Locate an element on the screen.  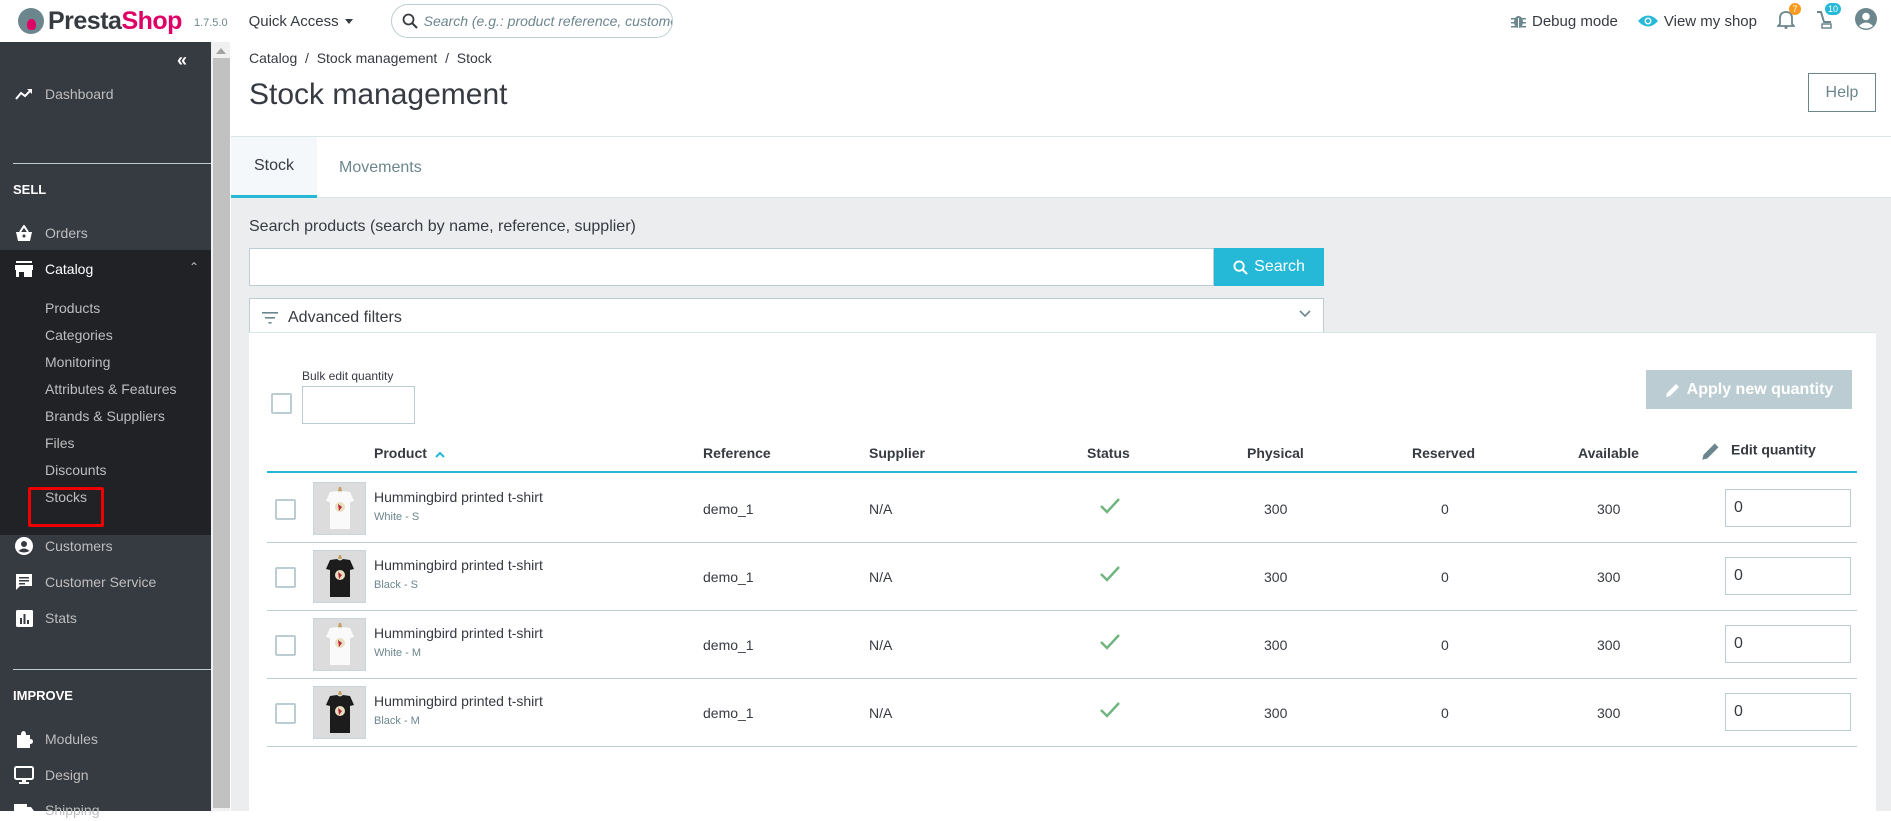
product-combination: Black - S is located at coordinates (396, 585).